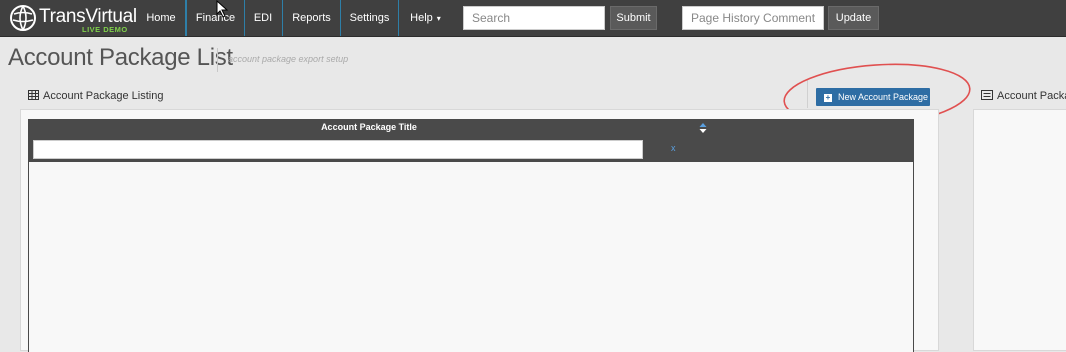  I want to click on update-button-label: Update, so click(853, 18).